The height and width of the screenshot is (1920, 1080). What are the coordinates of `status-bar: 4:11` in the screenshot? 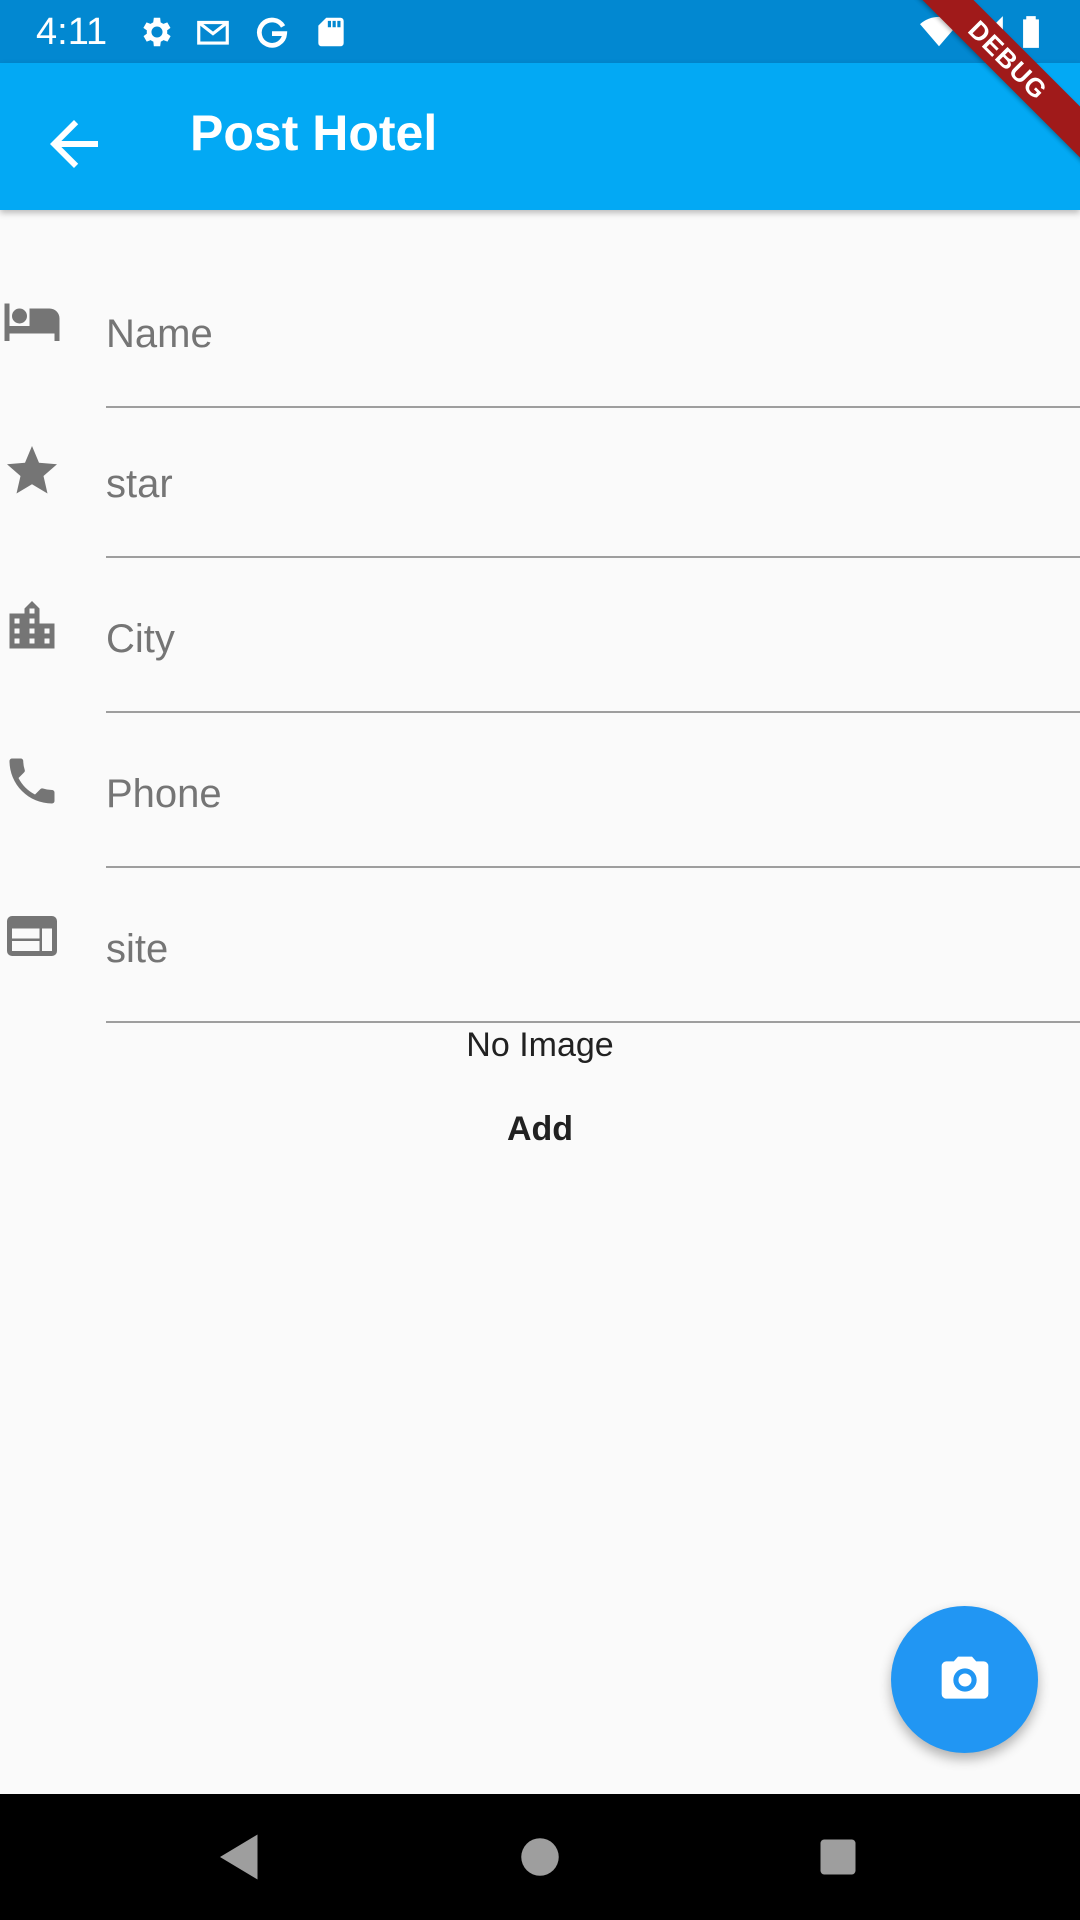 It's located at (540, 31).